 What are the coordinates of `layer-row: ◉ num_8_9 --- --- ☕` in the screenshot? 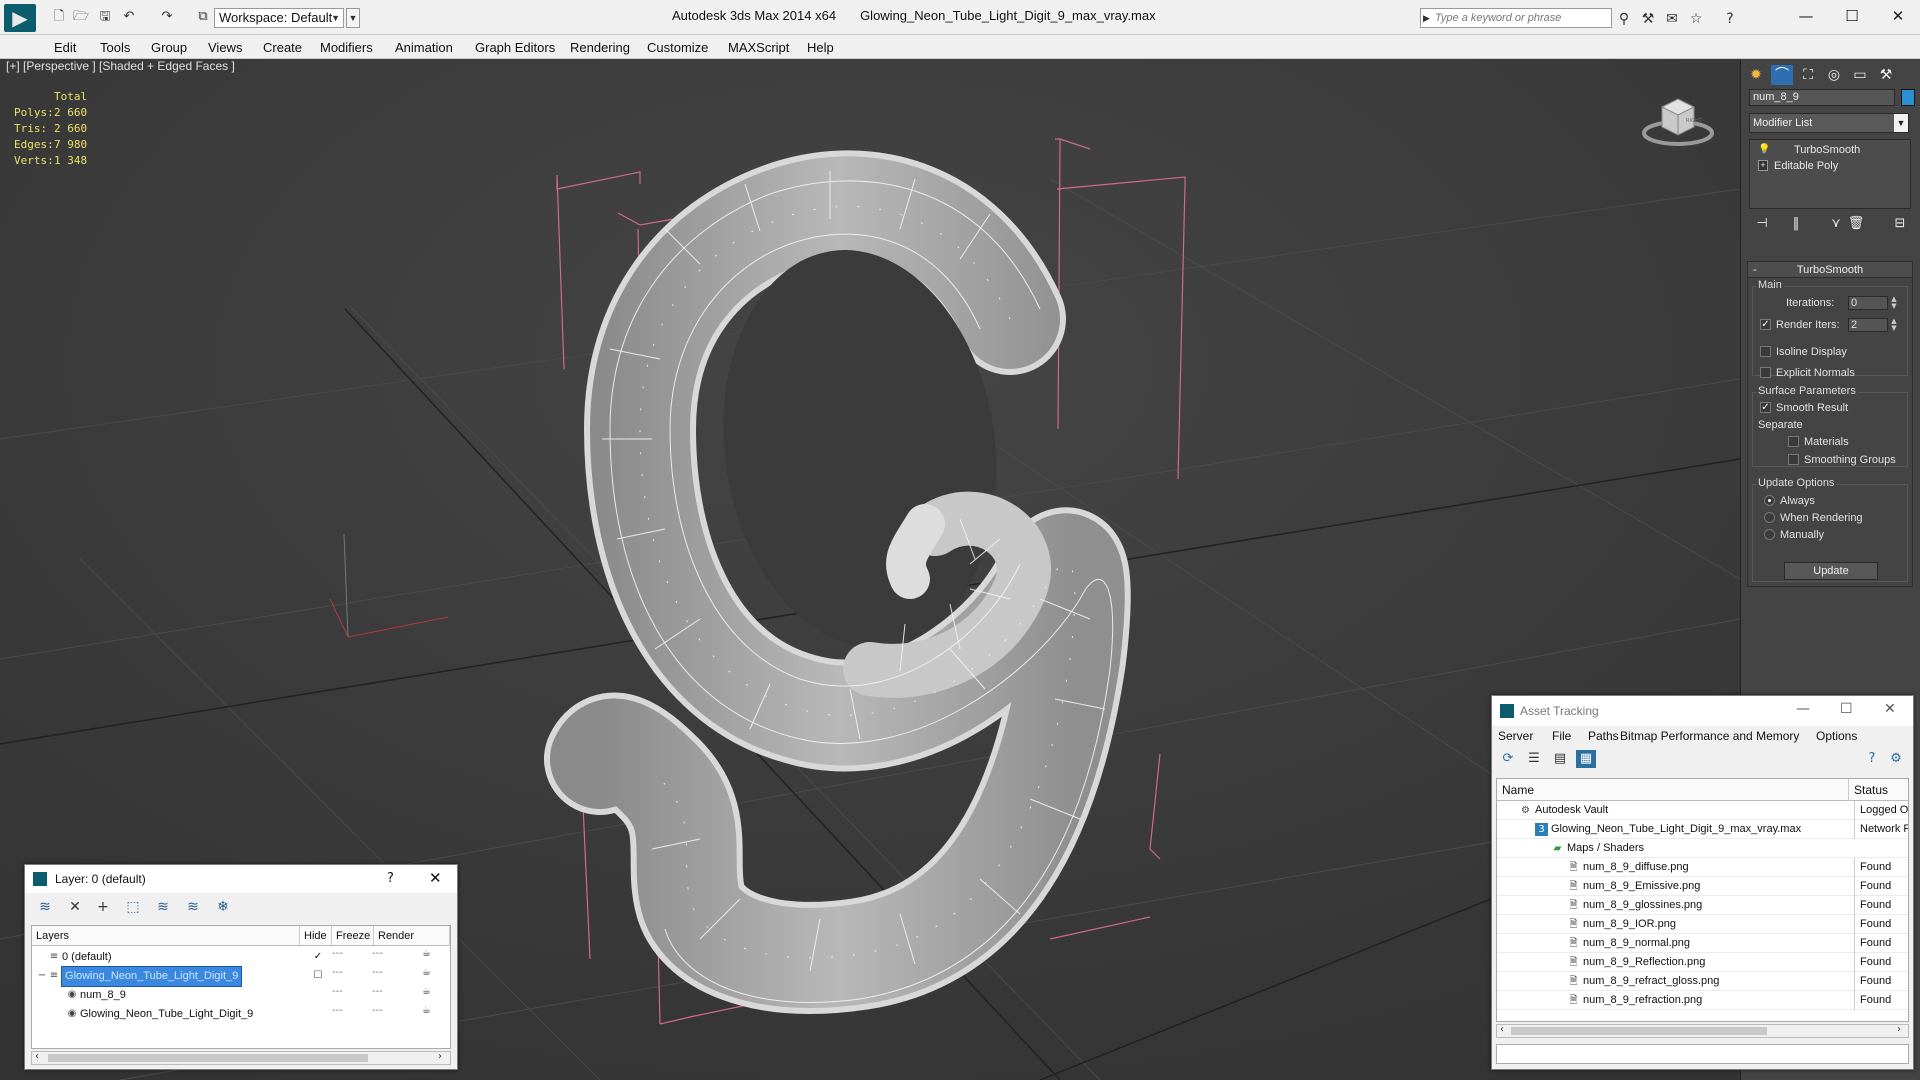 It's located at (241, 995).